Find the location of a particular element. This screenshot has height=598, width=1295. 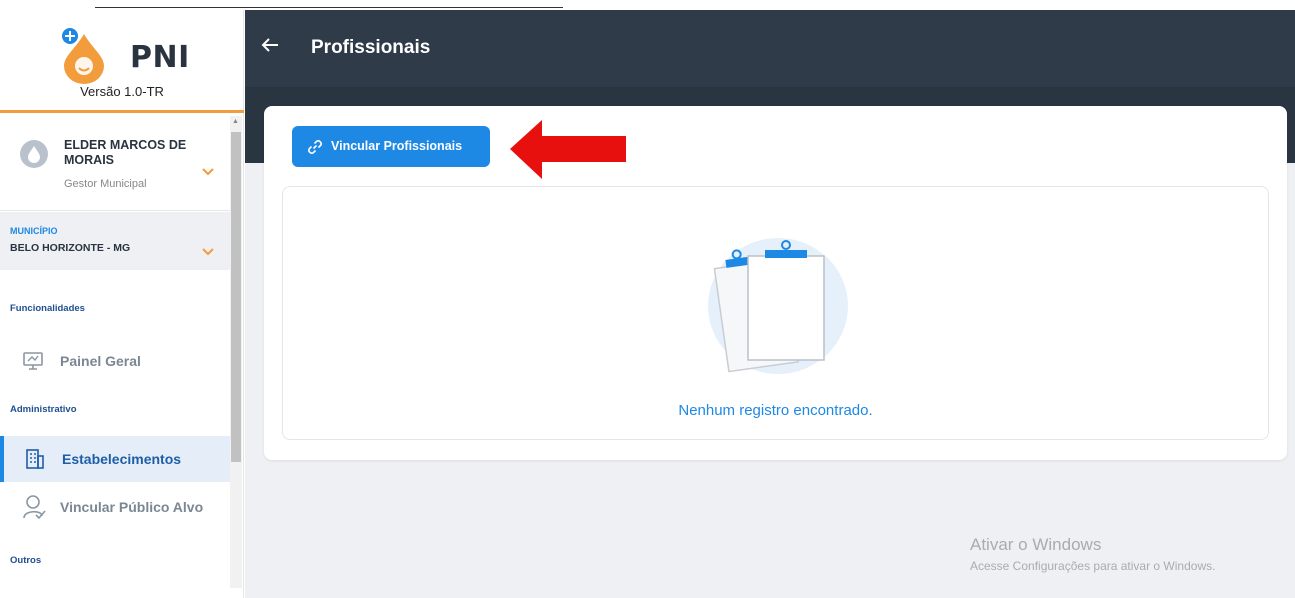

vincular-profissionais-button: Vincular Profissionais is located at coordinates (391, 146).